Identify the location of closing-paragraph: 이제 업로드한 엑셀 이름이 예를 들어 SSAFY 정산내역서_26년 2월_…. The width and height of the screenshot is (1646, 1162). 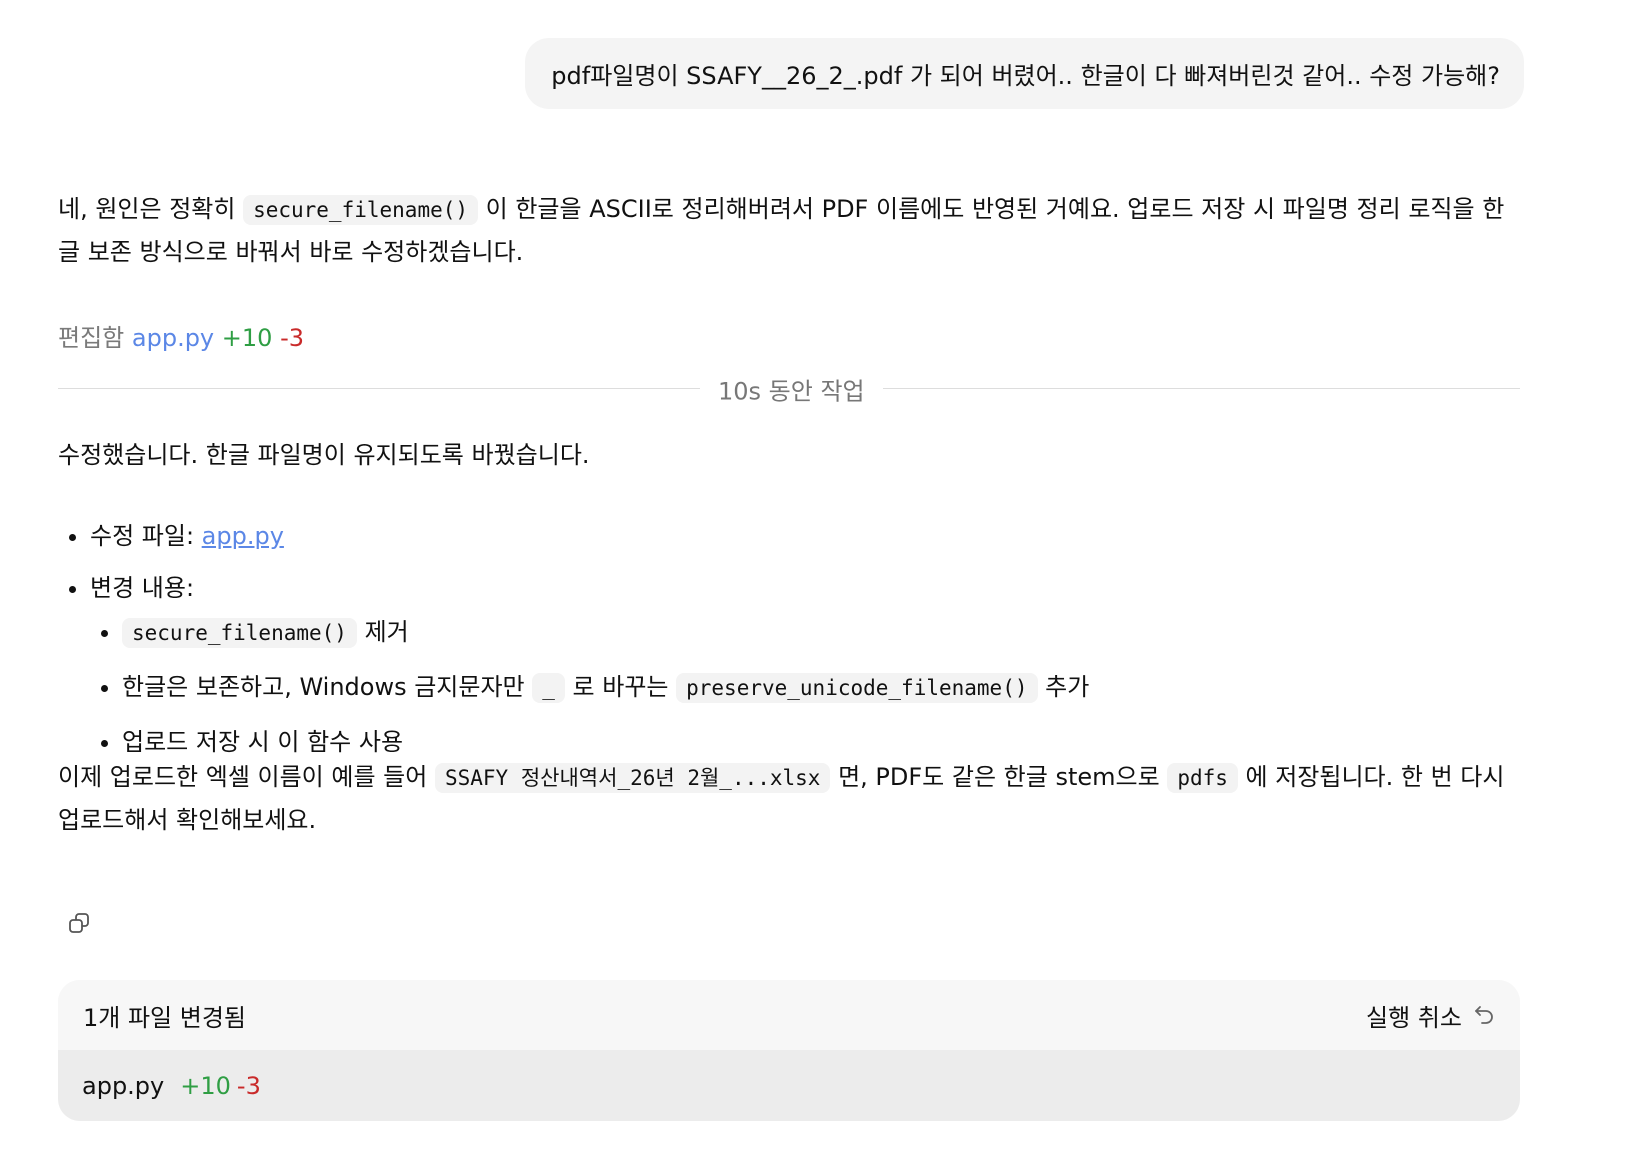
(788, 798).